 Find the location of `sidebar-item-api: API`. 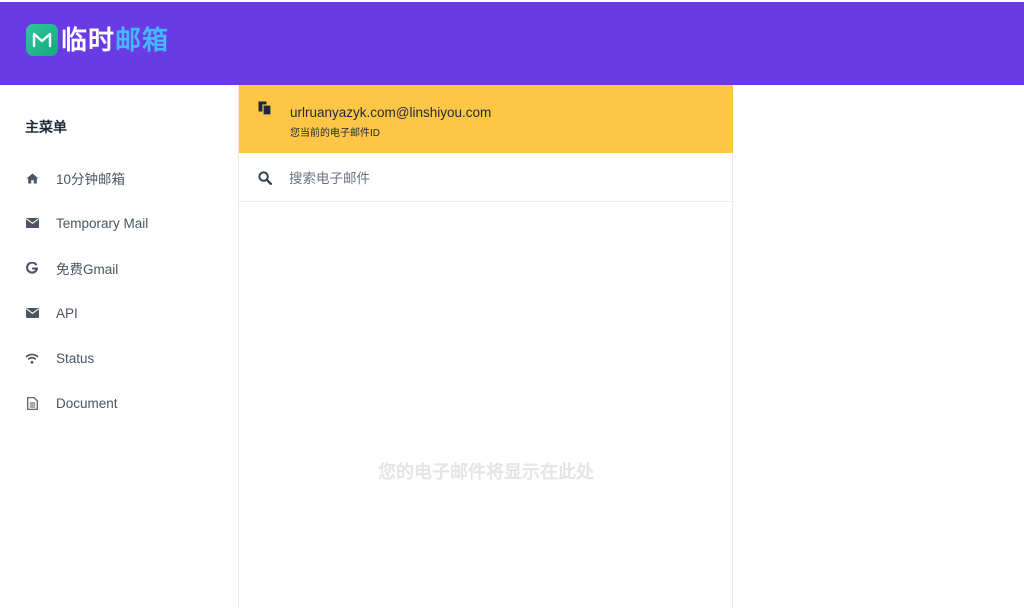

sidebar-item-api: API is located at coordinates (119, 313).